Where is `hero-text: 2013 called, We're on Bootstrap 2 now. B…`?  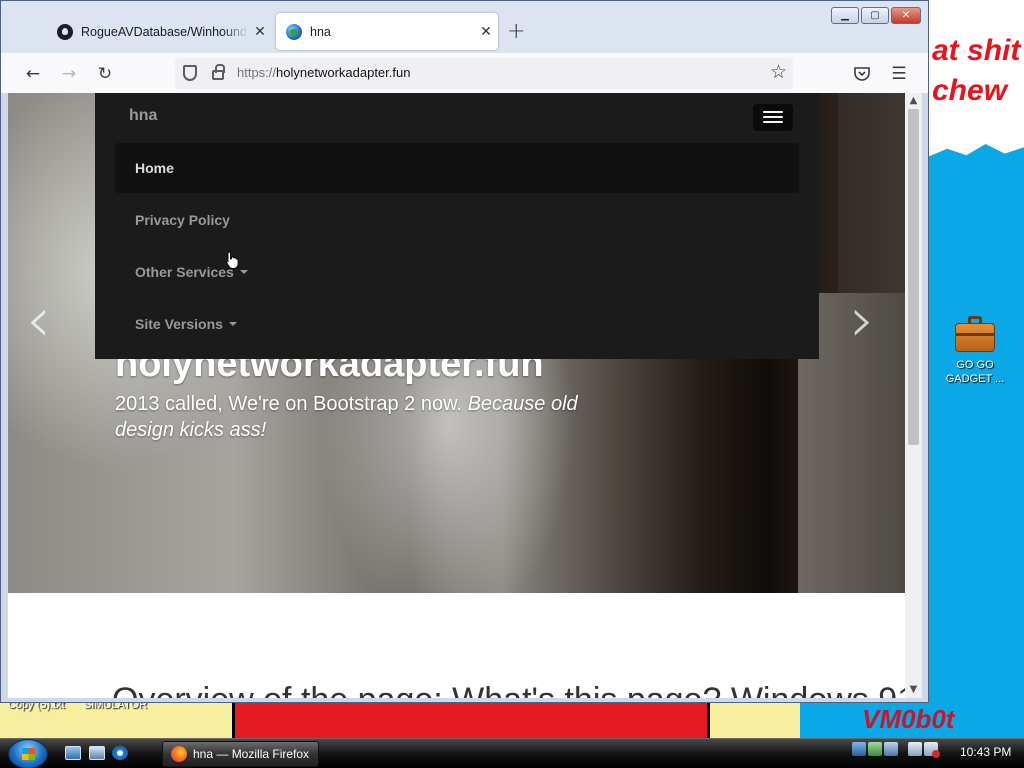
hero-text: 2013 called, We're on Bootstrap 2 now. B… is located at coordinates (375, 417).